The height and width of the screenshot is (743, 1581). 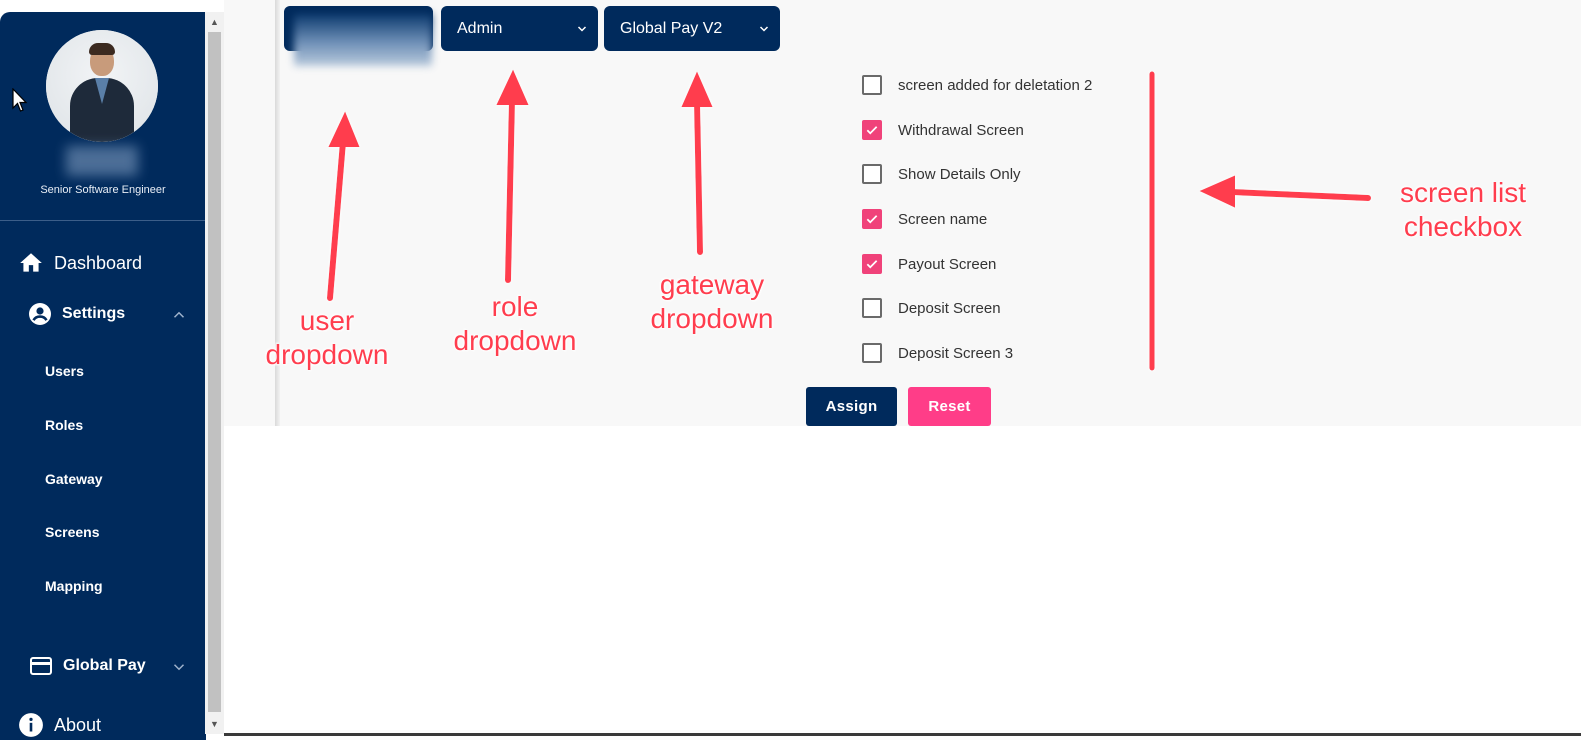 I want to click on sidebar-item-users: Users, so click(x=64, y=371).